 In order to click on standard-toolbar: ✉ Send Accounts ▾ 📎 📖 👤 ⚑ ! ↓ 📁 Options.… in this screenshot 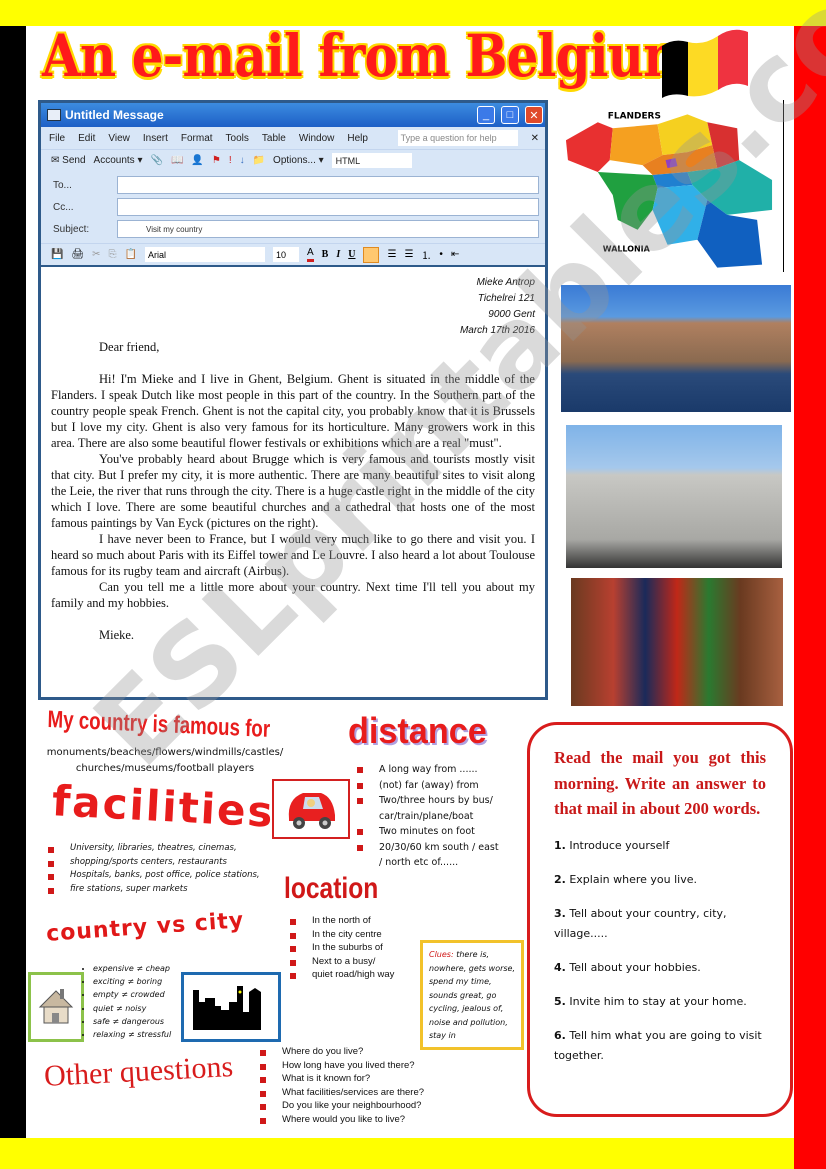, I will do `click(293, 160)`.